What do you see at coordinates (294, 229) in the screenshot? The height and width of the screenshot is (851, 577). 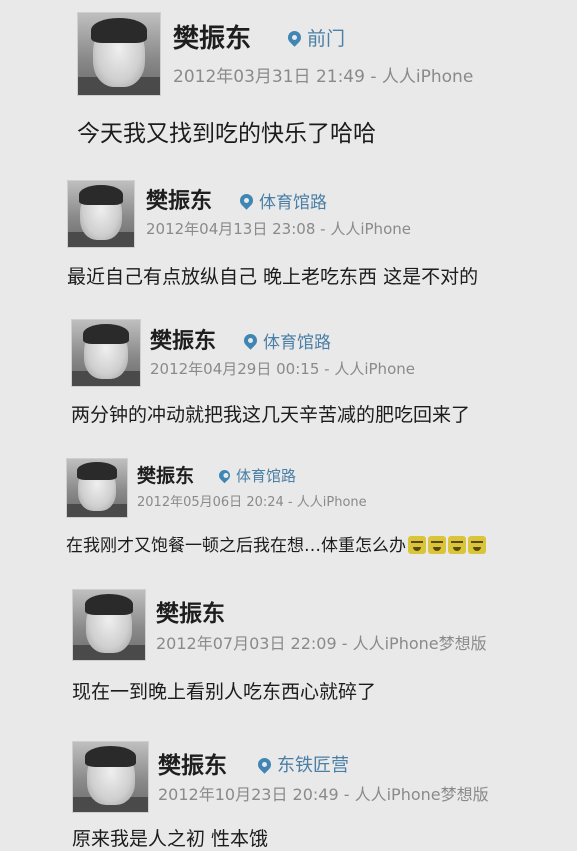 I see `post-time: 23:08` at bounding box center [294, 229].